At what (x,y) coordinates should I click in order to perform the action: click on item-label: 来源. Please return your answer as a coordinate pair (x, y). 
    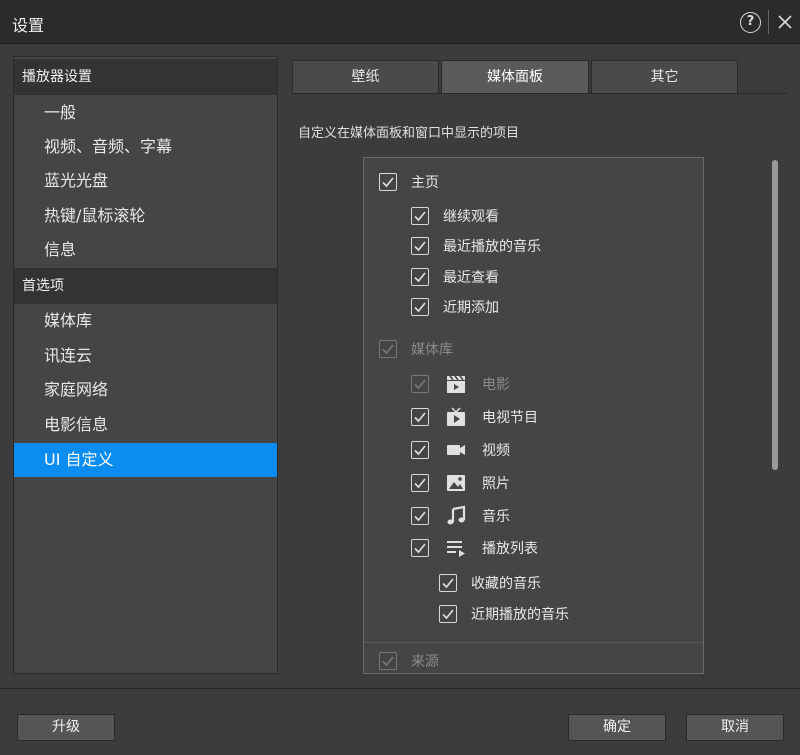
    Looking at the image, I should click on (425, 662).